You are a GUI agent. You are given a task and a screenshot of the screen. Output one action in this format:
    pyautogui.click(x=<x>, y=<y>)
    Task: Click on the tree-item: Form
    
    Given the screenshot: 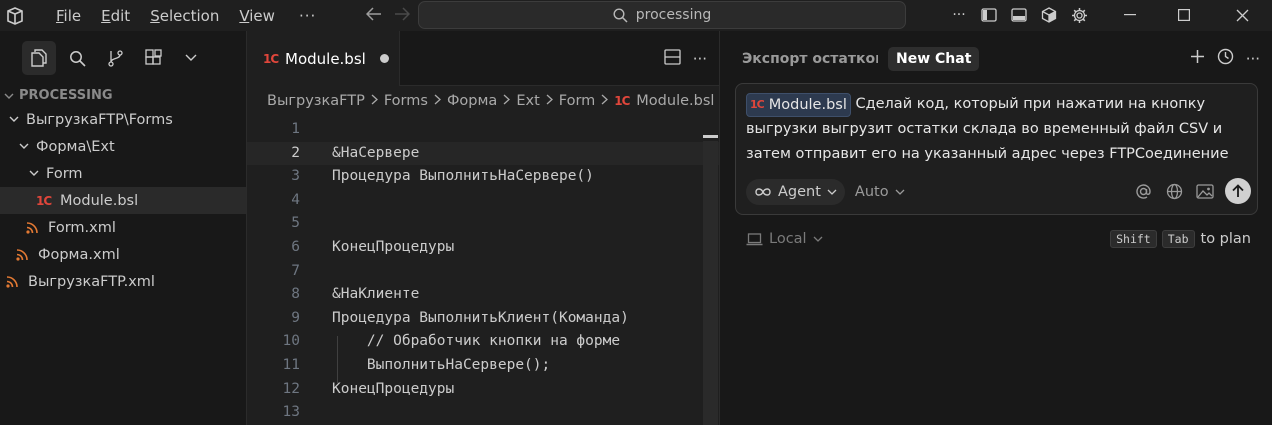 What is the action you would take?
    pyautogui.click(x=123, y=173)
    